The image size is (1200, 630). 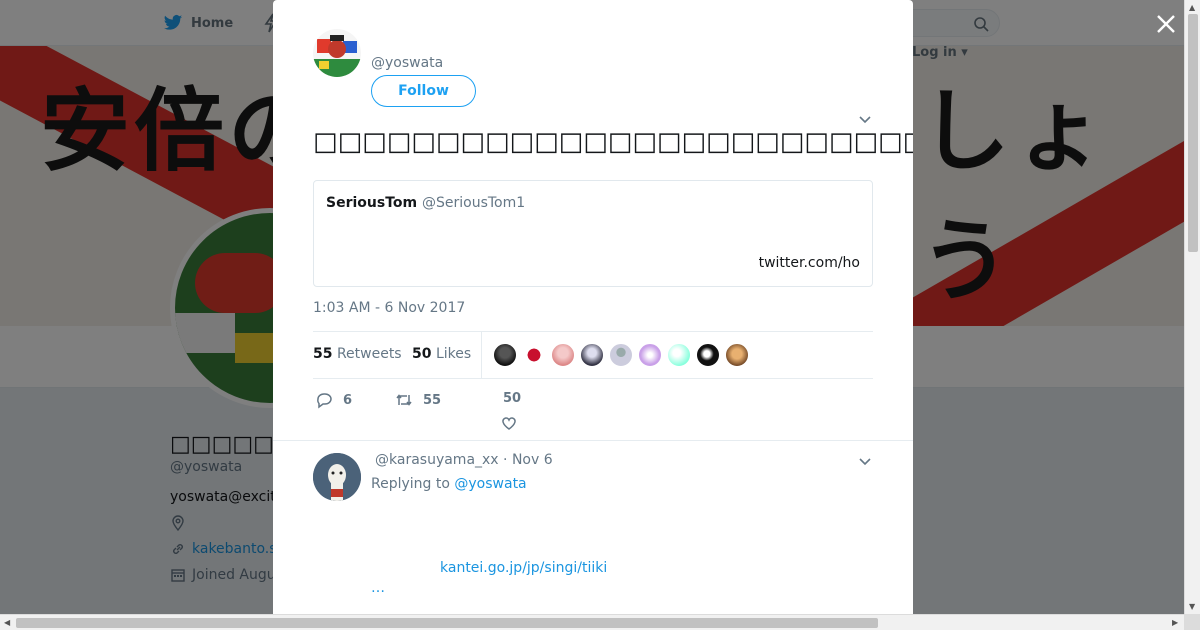 I want to click on likes-count: 50, so click(x=422, y=354).